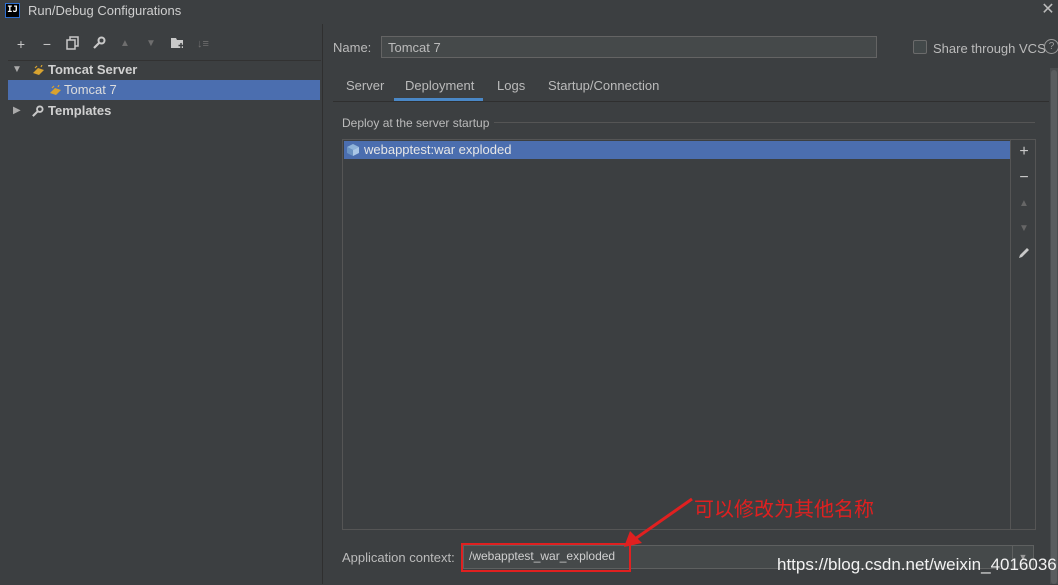 The height and width of the screenshot is (585, 1058). I want to click on window-title: Run/Debug Configurations, so click(105, 10).